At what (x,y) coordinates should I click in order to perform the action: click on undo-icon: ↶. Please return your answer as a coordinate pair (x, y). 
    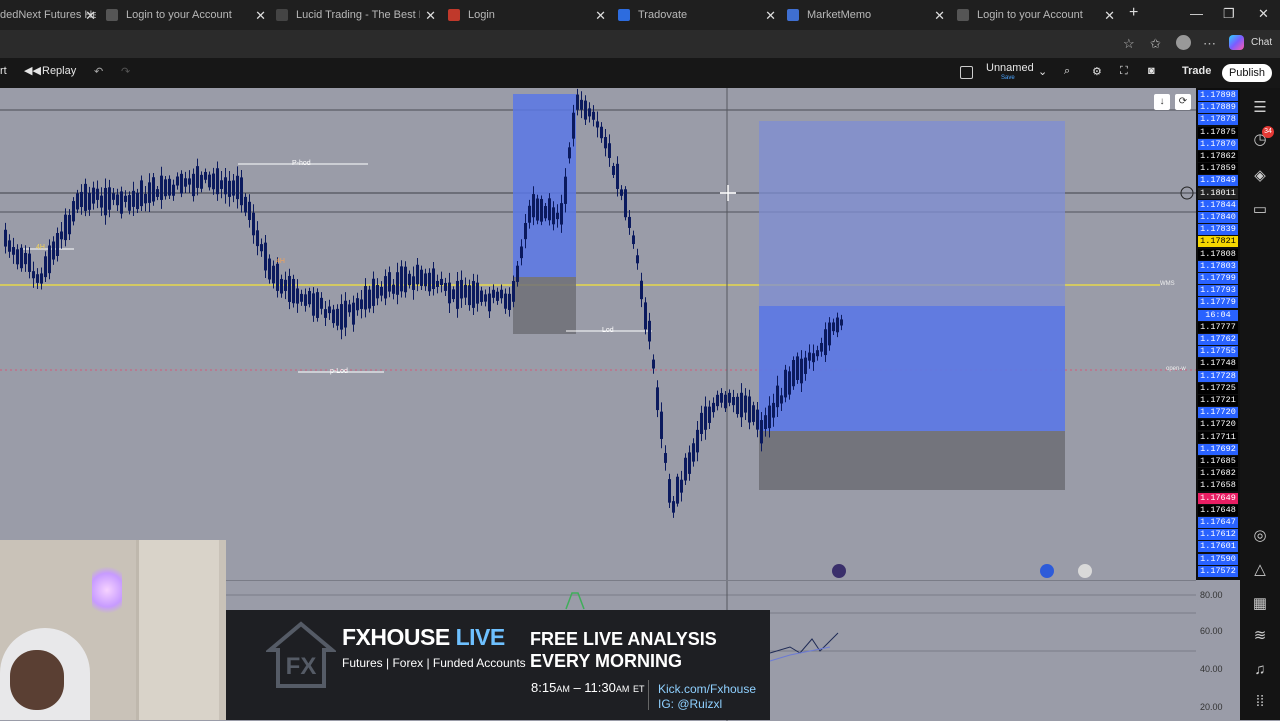
    Looking at the image, I should click on (98, 71).